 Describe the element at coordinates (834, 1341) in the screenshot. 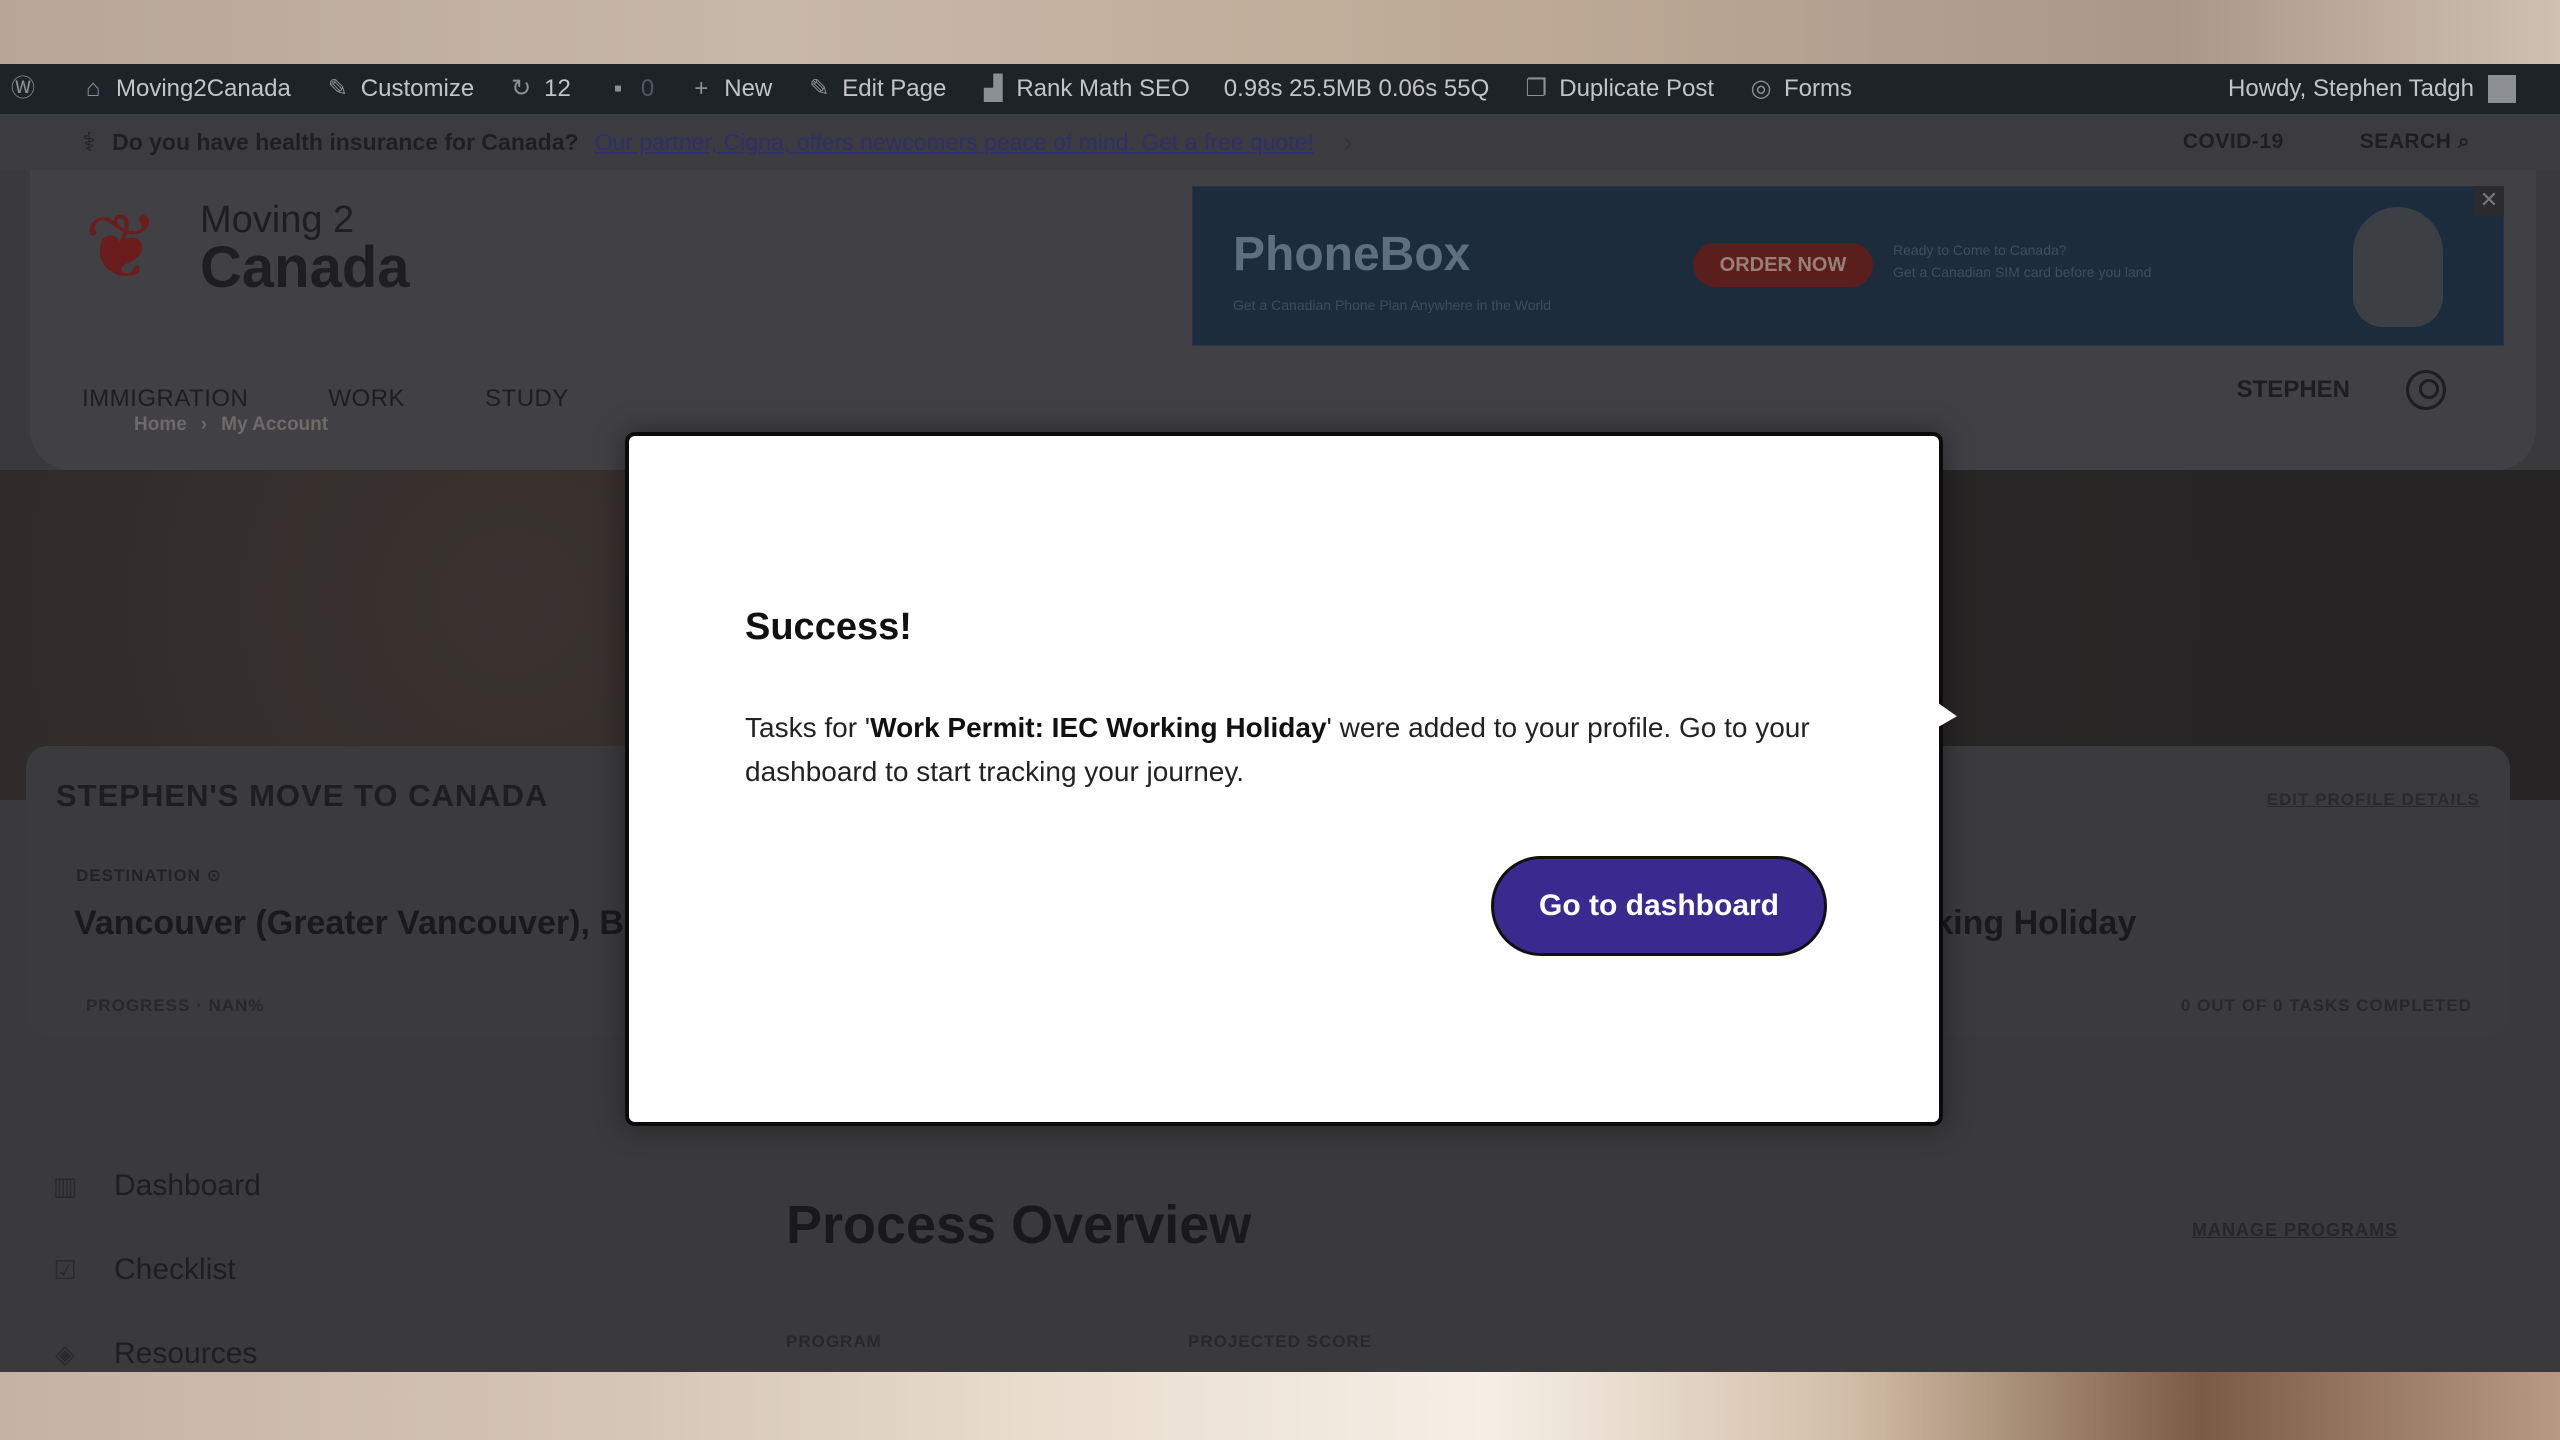

I see `column-header-program: PROGRAM` at that location.